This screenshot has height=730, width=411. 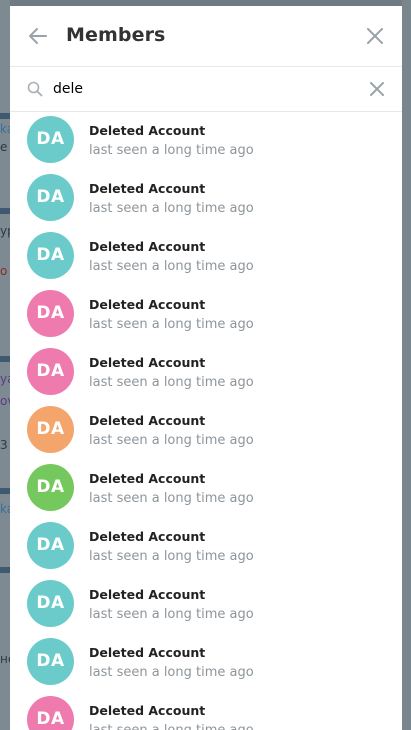 I want to click on arrow-left-icon, so click(x=38, y=36).